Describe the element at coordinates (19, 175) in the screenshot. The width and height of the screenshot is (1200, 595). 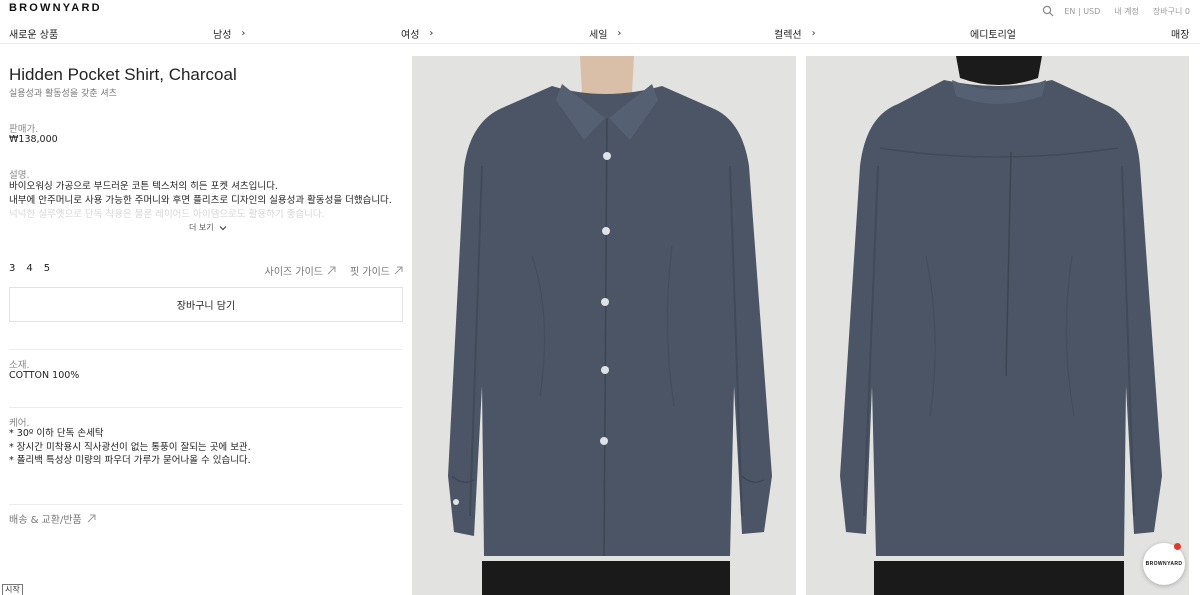
I see `description-label: 설명.` at that location.